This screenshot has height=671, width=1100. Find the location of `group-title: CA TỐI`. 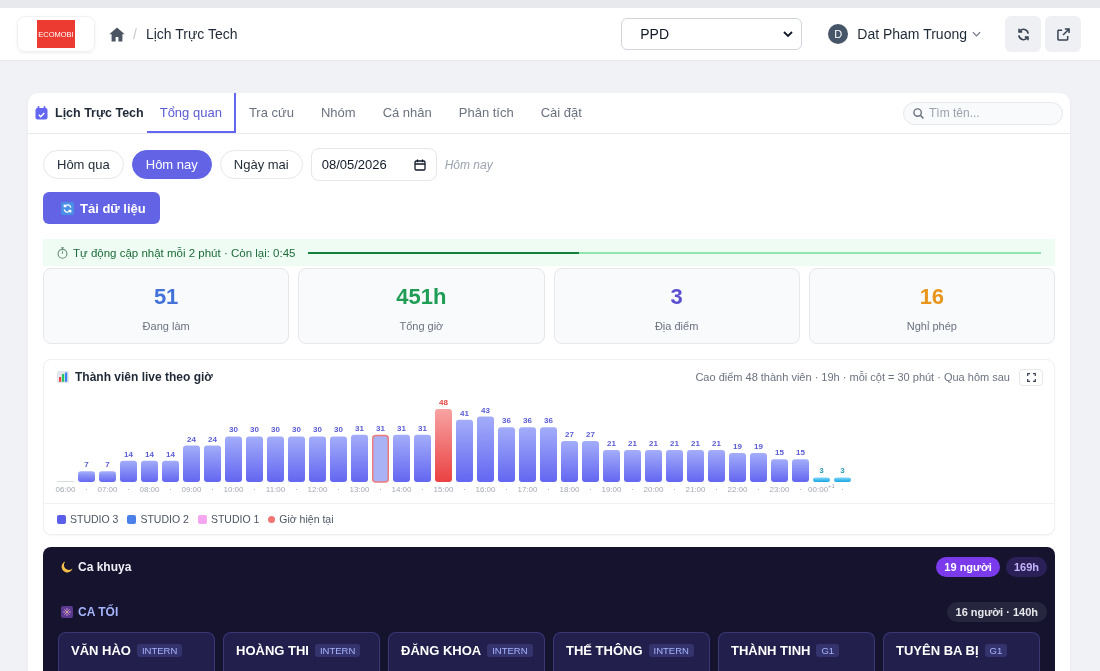

group-title: CA TỐI is located at coordinates (98, 612).